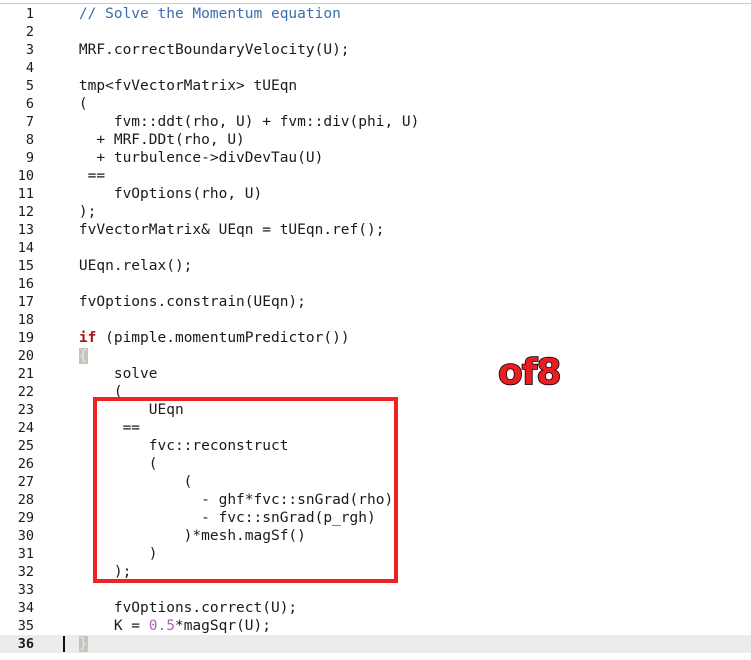 This screenshot has height=660, width=751. Describe the element at coordinates (157, 626) in the screenshot. I see `code-line-content: K = 0.5*magSqr(U);` at that location.